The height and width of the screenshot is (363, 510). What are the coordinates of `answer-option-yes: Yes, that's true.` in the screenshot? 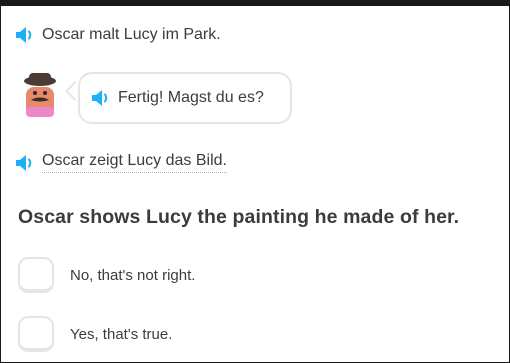 It's located at (95, 334).